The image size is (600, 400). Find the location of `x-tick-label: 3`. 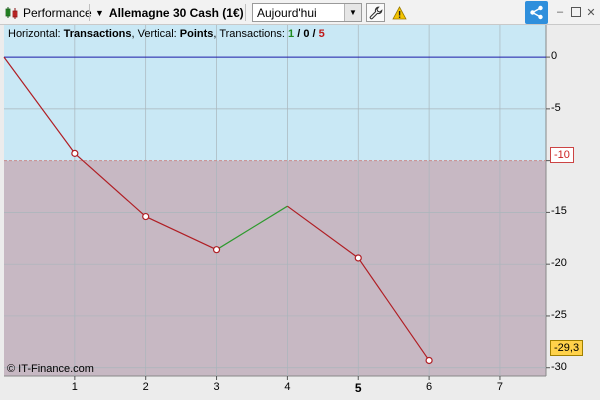

x-tick-label: 3 is located at coordinates (216, 387).